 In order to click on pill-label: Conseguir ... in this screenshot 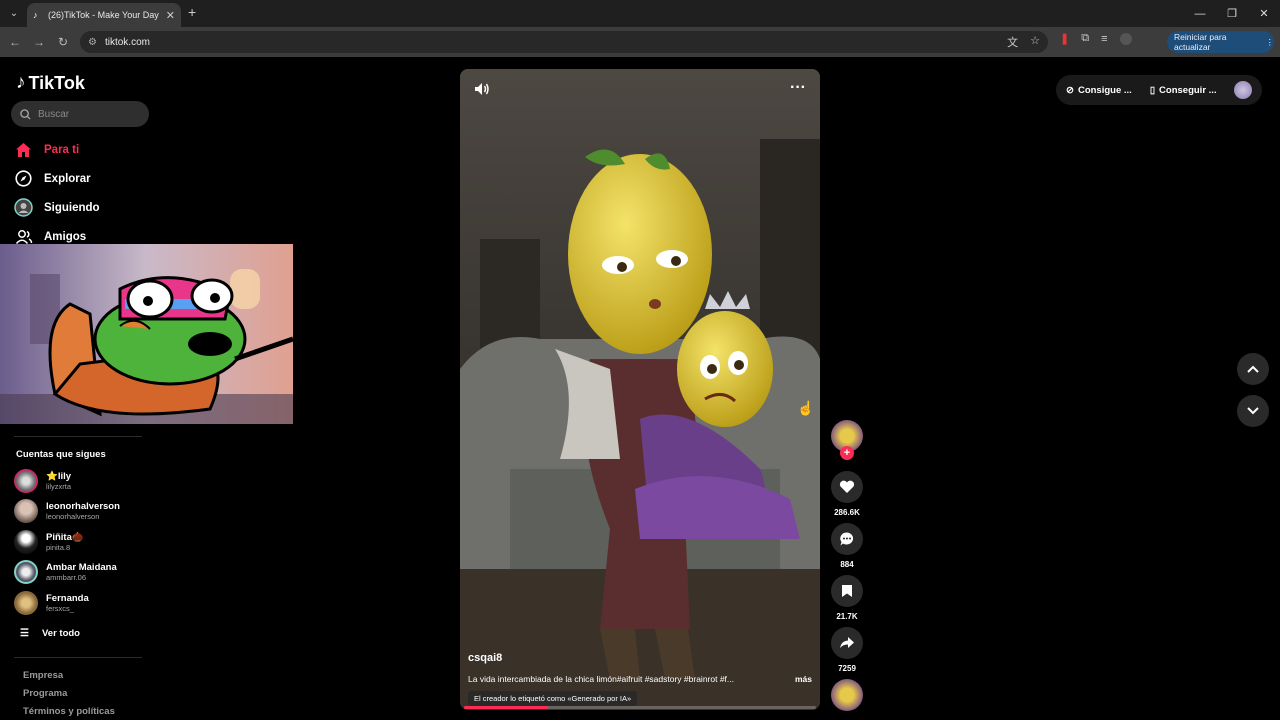, I will do `click(1188, 90)`.